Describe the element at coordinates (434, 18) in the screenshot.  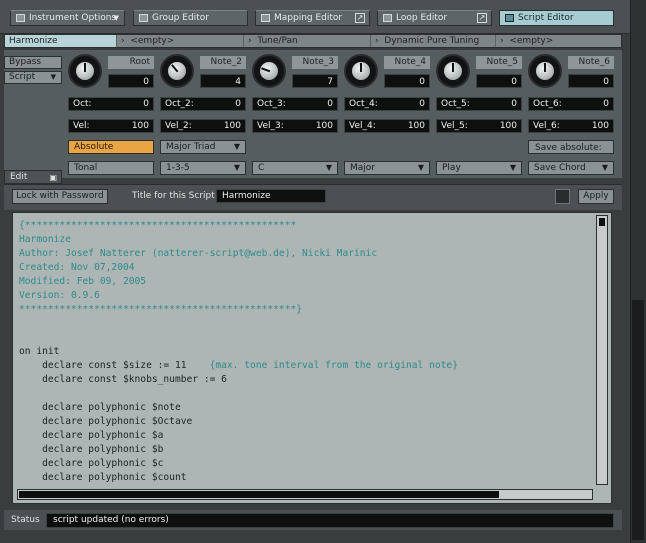
I see `loop-editor-button: Loop Editor ↗` at that location.